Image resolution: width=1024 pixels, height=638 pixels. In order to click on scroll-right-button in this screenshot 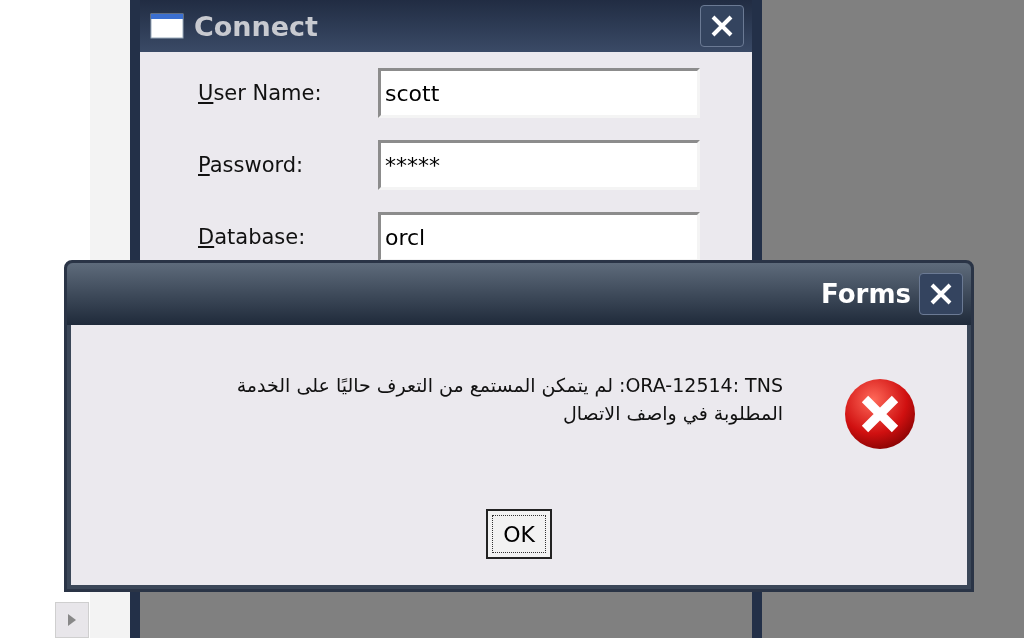, I will do `click(72, 620)`.